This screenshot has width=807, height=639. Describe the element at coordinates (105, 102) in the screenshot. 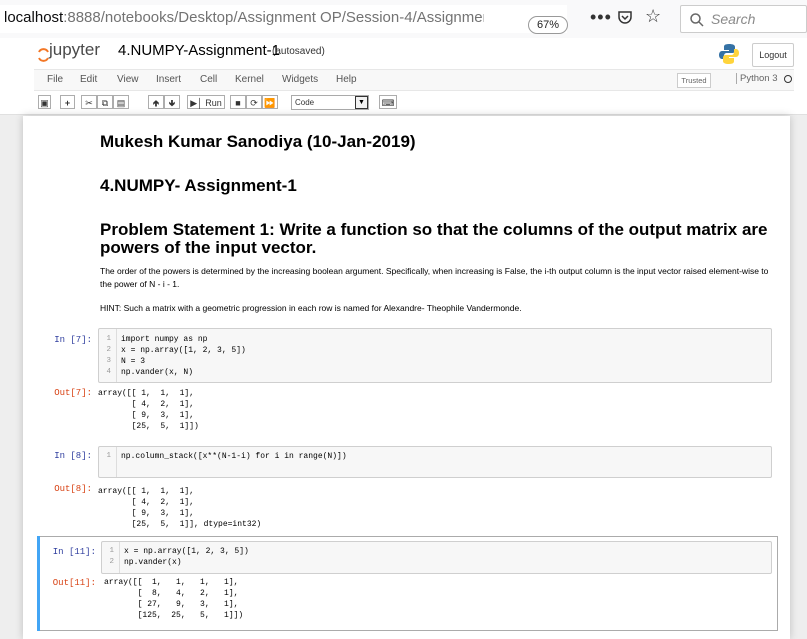

I see `copy-icon: ⧉` at that location.